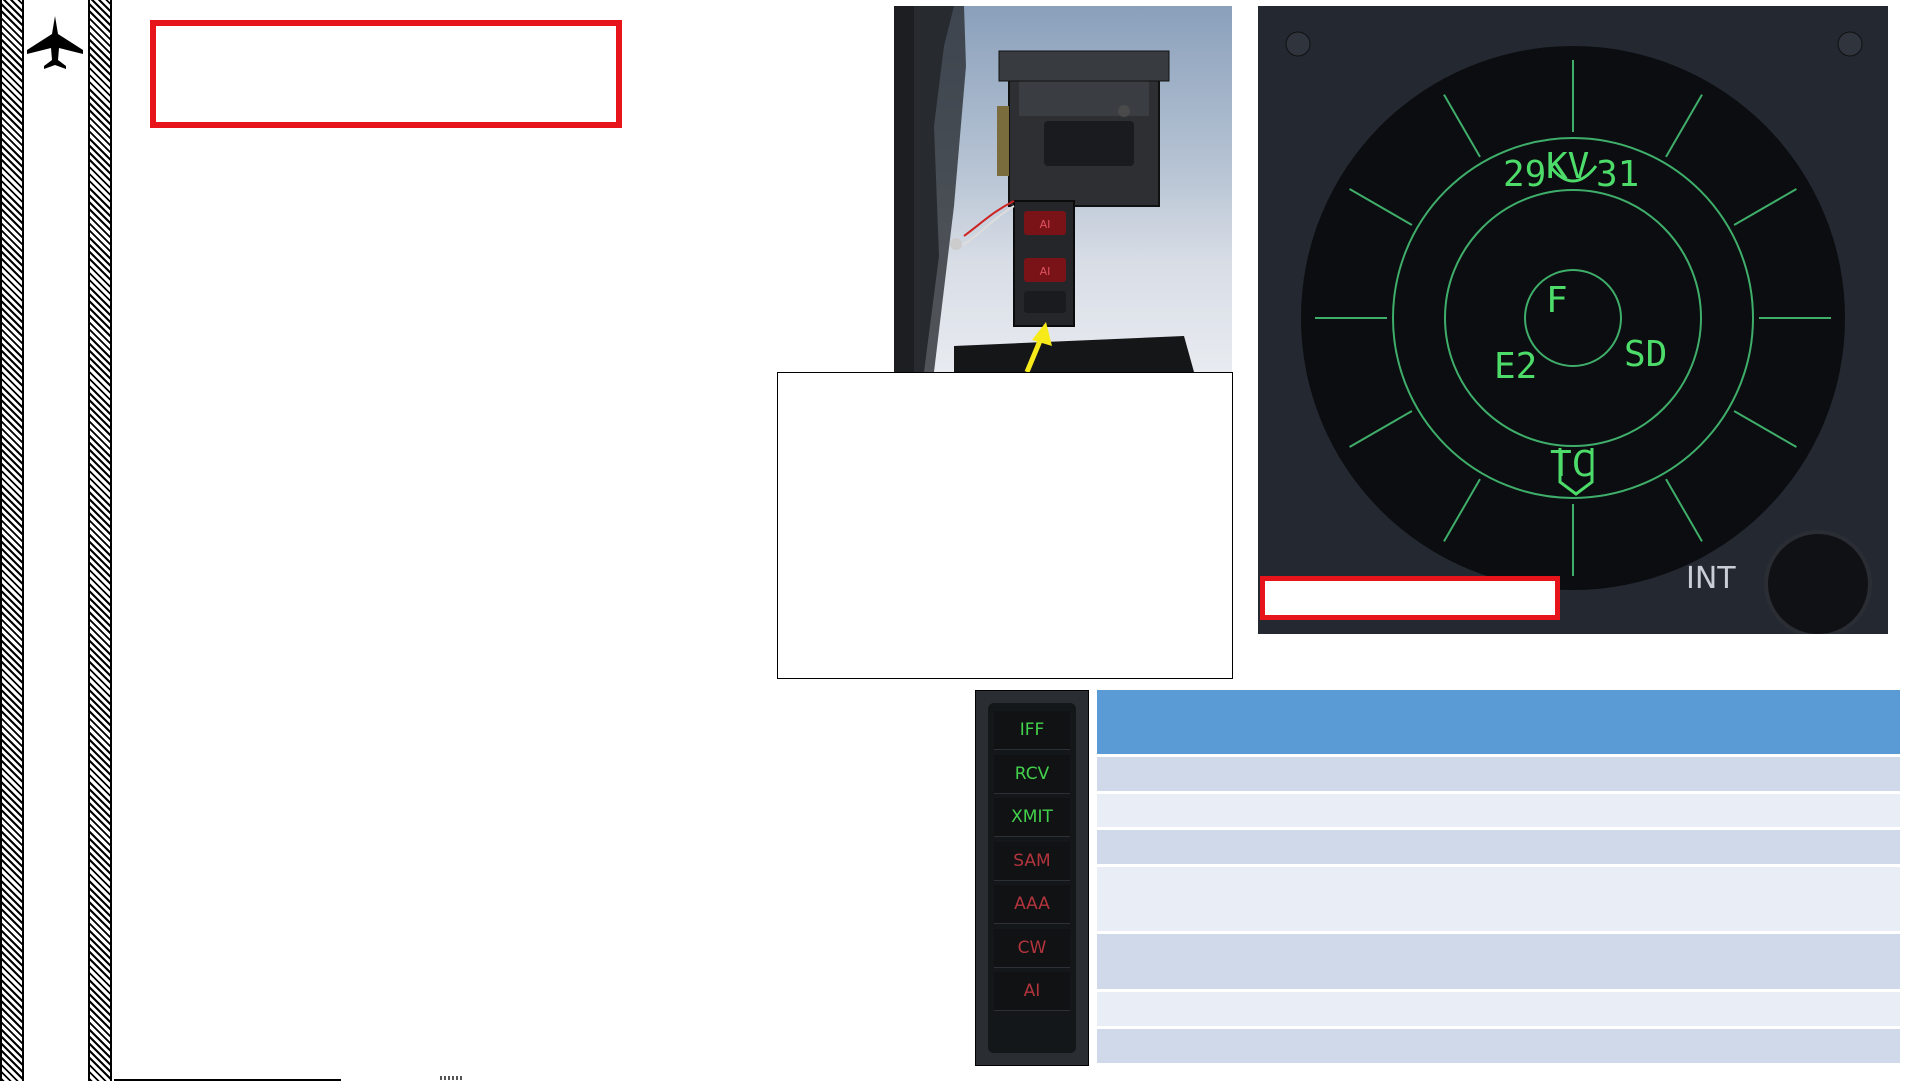 The width and height of the screenshot is (1921, 1081). Describe the element at coordinates (1063, 189) in the screenshot. I see `cockpit-photo: AI AI` at that location.